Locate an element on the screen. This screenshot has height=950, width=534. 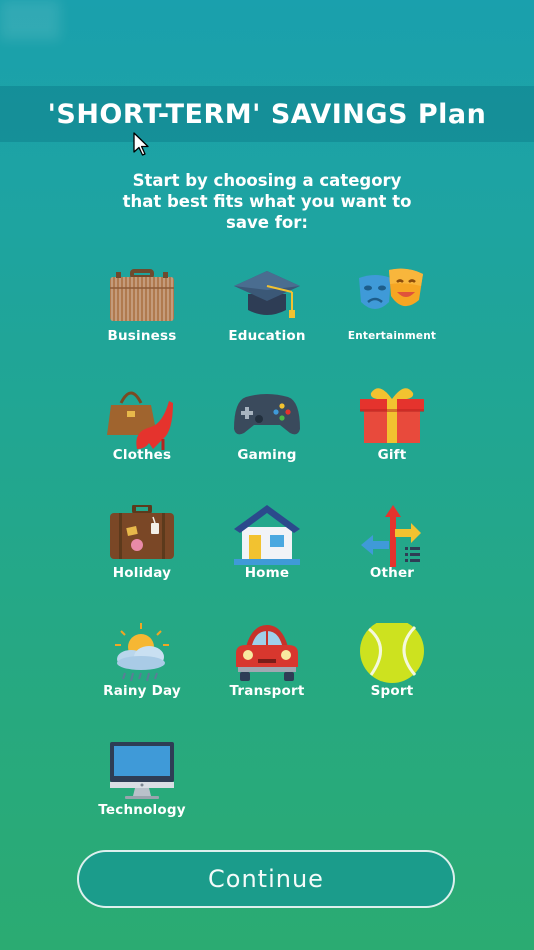
house-icon is located at coordinates (267, 535).